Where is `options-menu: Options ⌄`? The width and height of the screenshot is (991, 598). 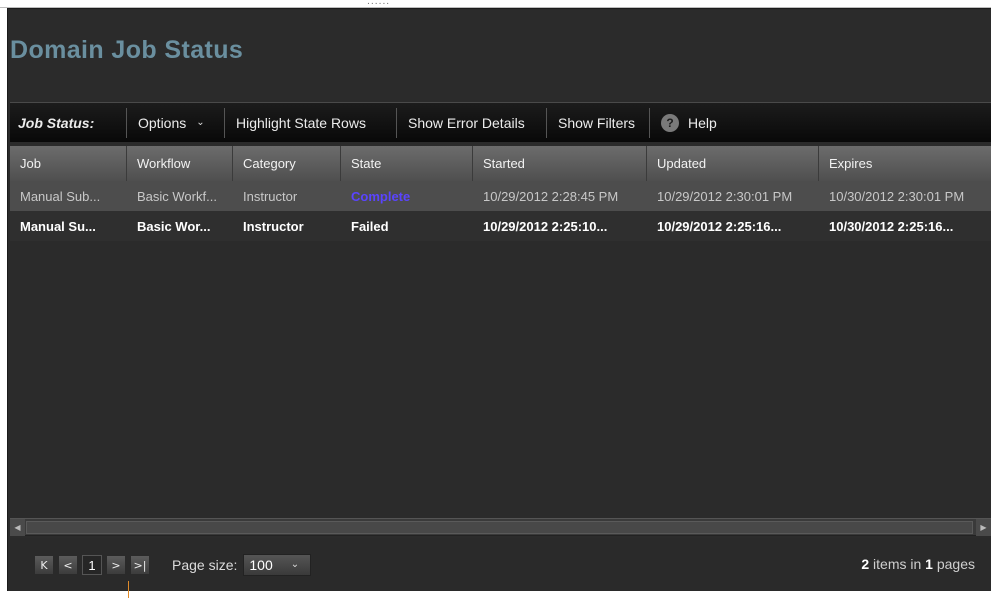 options-menu: Options ⌄ is located at coordinates (176, 122).